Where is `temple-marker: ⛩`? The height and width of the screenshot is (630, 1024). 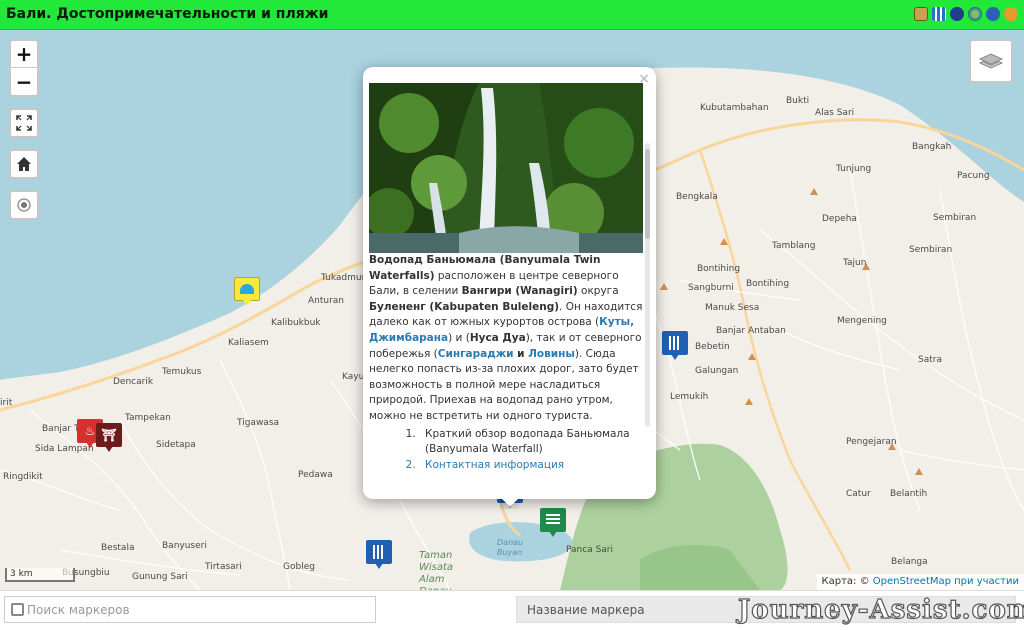 temple-marker: ⛩ is located at coordinates (109, 438).